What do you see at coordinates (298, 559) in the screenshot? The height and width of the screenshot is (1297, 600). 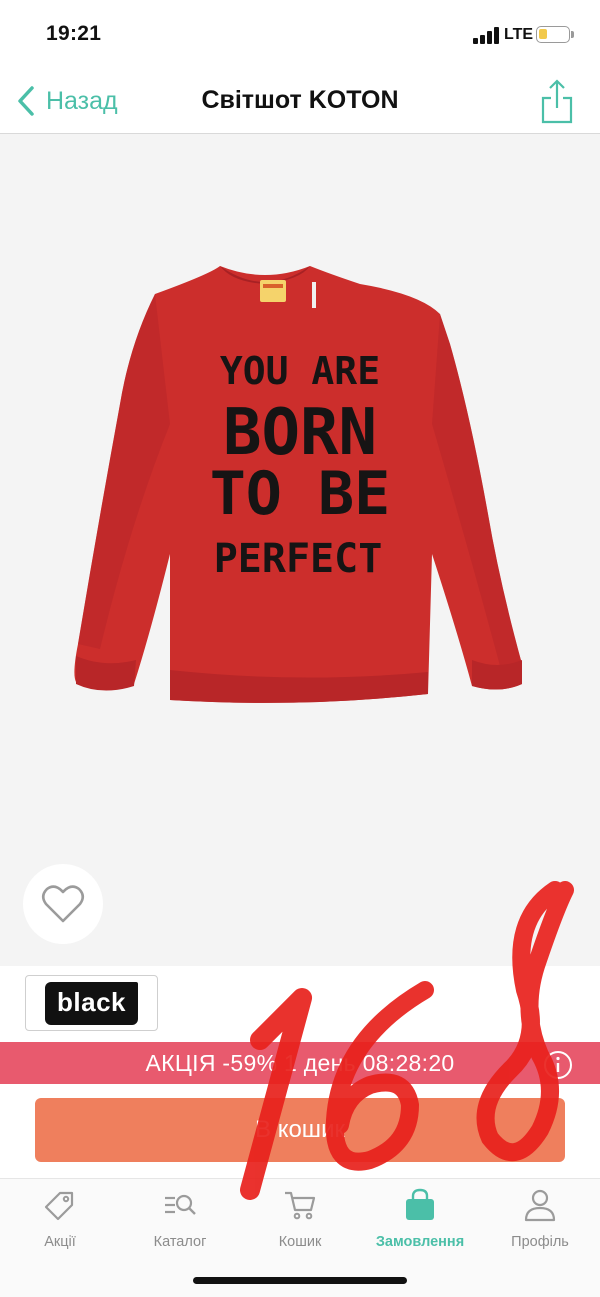 I see `print-line: PERFECT` at bounding box center [298, 559].